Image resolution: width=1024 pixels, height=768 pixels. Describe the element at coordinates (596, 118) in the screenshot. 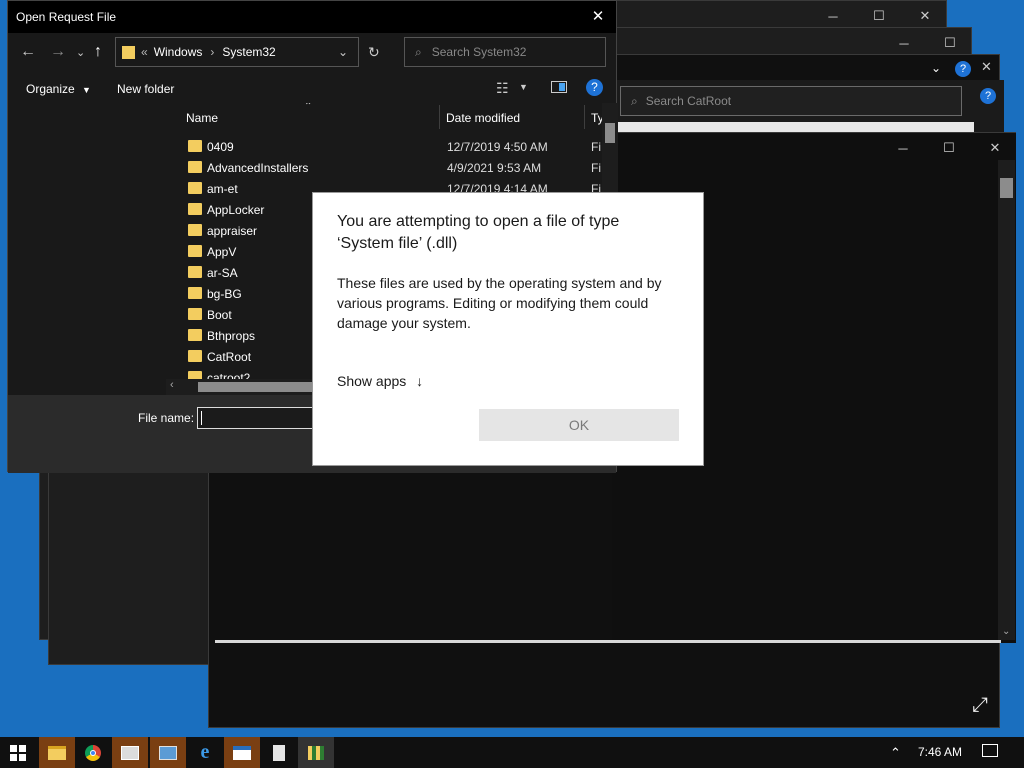

I see `column-header-type: Ty` at that location.